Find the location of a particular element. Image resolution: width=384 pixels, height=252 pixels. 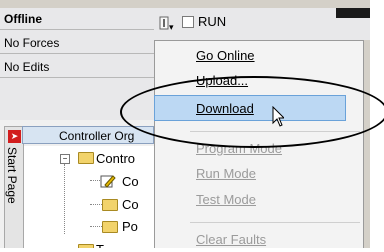

menu-item-clear-faults: Clear Faults is located at coordinates (231, 239).